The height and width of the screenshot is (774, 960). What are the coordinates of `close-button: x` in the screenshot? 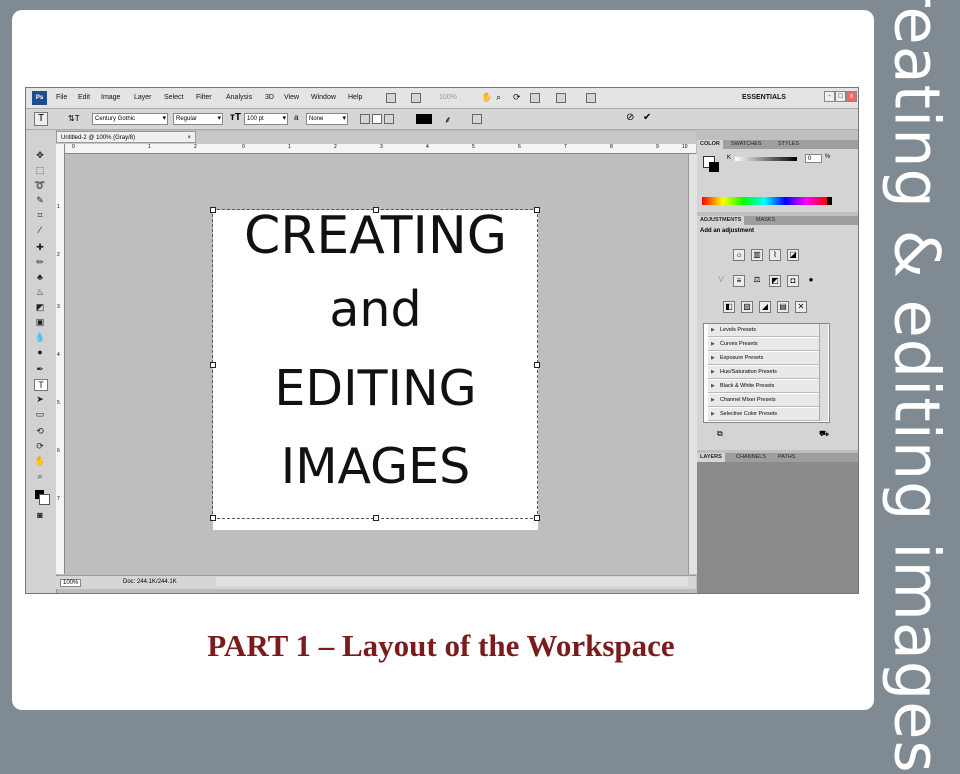 It's located at (851, 96).